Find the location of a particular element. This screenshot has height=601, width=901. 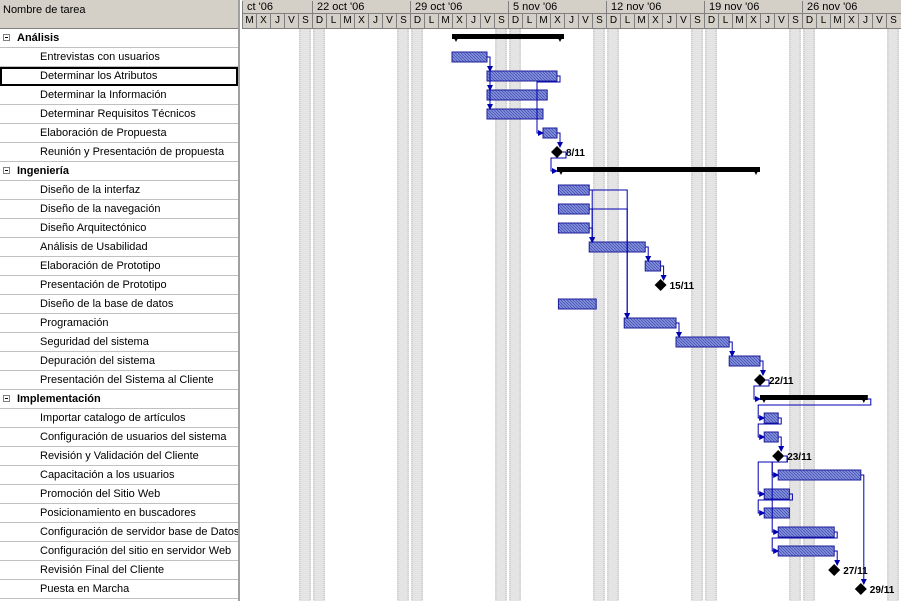

task-row: Presentación del Sistema al Cliente is located at coordinates (119, 380).